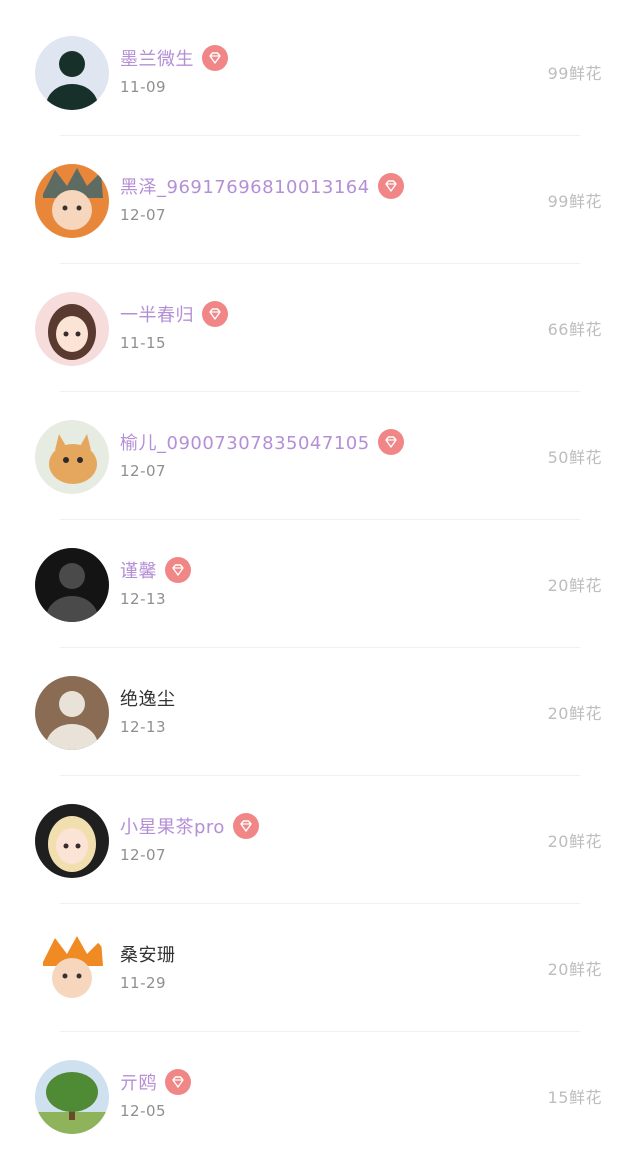 The width and height of the screenshot is (640, 1163). Describe the element at coordinates (157, 314) in the screenshot. I see `user-name: 一半春归` at that location.